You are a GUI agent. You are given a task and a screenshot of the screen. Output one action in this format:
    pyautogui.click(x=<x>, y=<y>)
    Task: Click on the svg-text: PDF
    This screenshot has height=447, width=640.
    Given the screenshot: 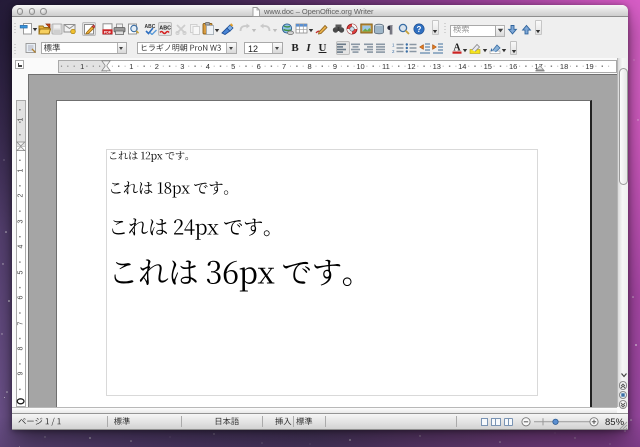 What is the action you would take?
    pyautogui.click(x=107, y=32)
    